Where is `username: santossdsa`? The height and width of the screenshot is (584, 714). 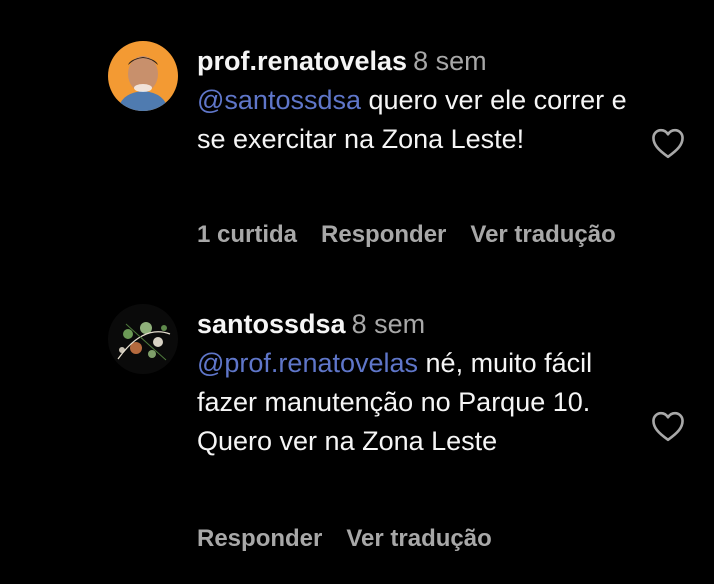
username: santossdsa is located at coordinates (271, 324).